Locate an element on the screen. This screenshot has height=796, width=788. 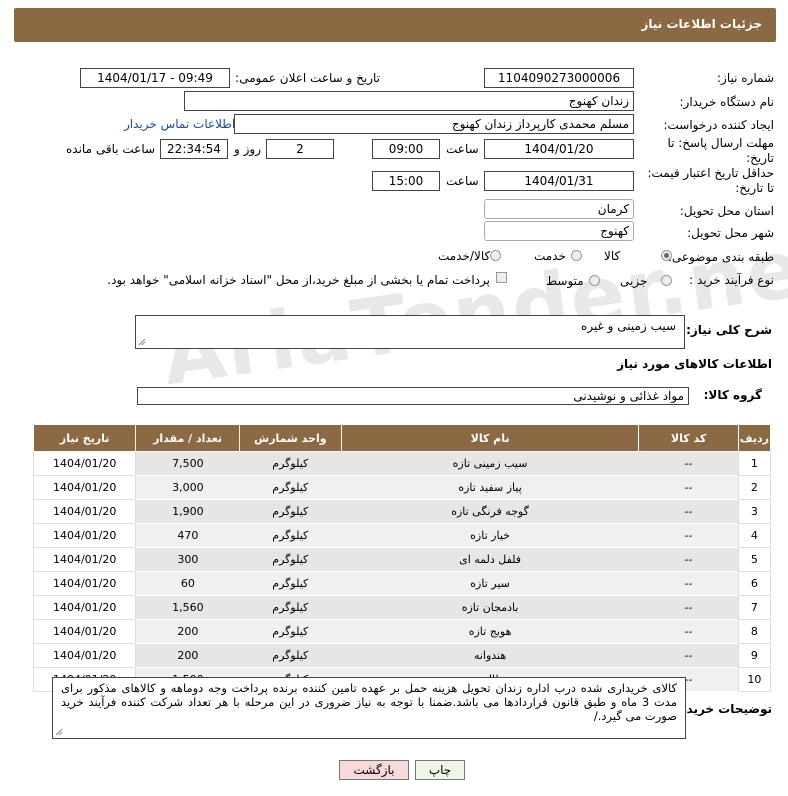
table-row: 7 -- بادمجان تازه کیلوگرم 1,560 1404/01/20 is located at coordinates (402, 607).